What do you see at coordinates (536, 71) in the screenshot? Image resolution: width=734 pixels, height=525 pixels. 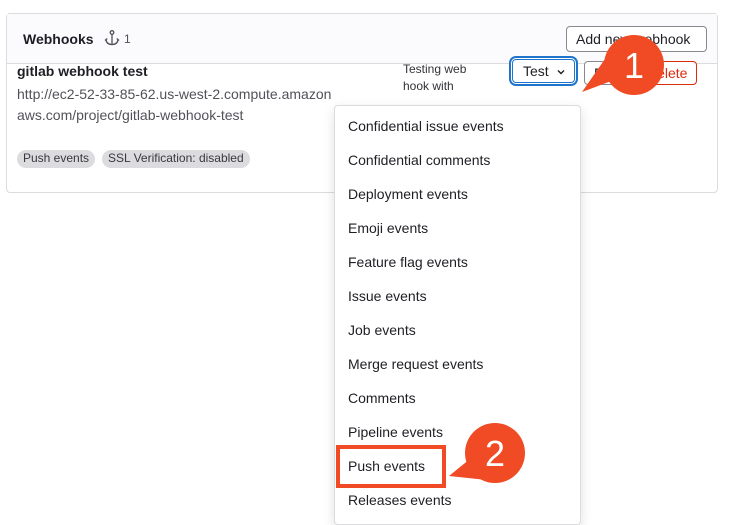 I see `test-button-label: Test` at bounding box center [536, 71].